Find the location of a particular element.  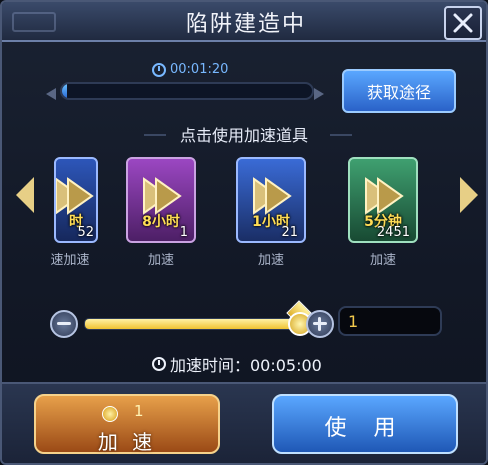

speedup-item: 5分钟 2451 加速 is located at coordinates (383, 212).